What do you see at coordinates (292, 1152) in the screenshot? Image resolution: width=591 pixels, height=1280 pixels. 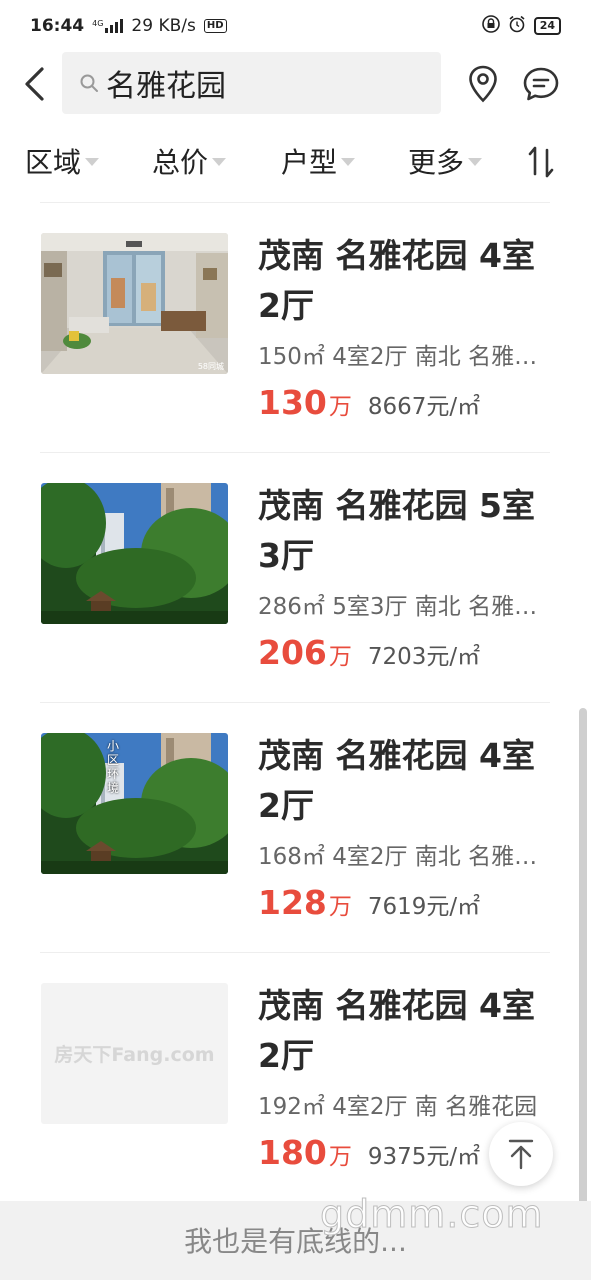 I see `total-price: 180` at bounding box center [292, 1152].